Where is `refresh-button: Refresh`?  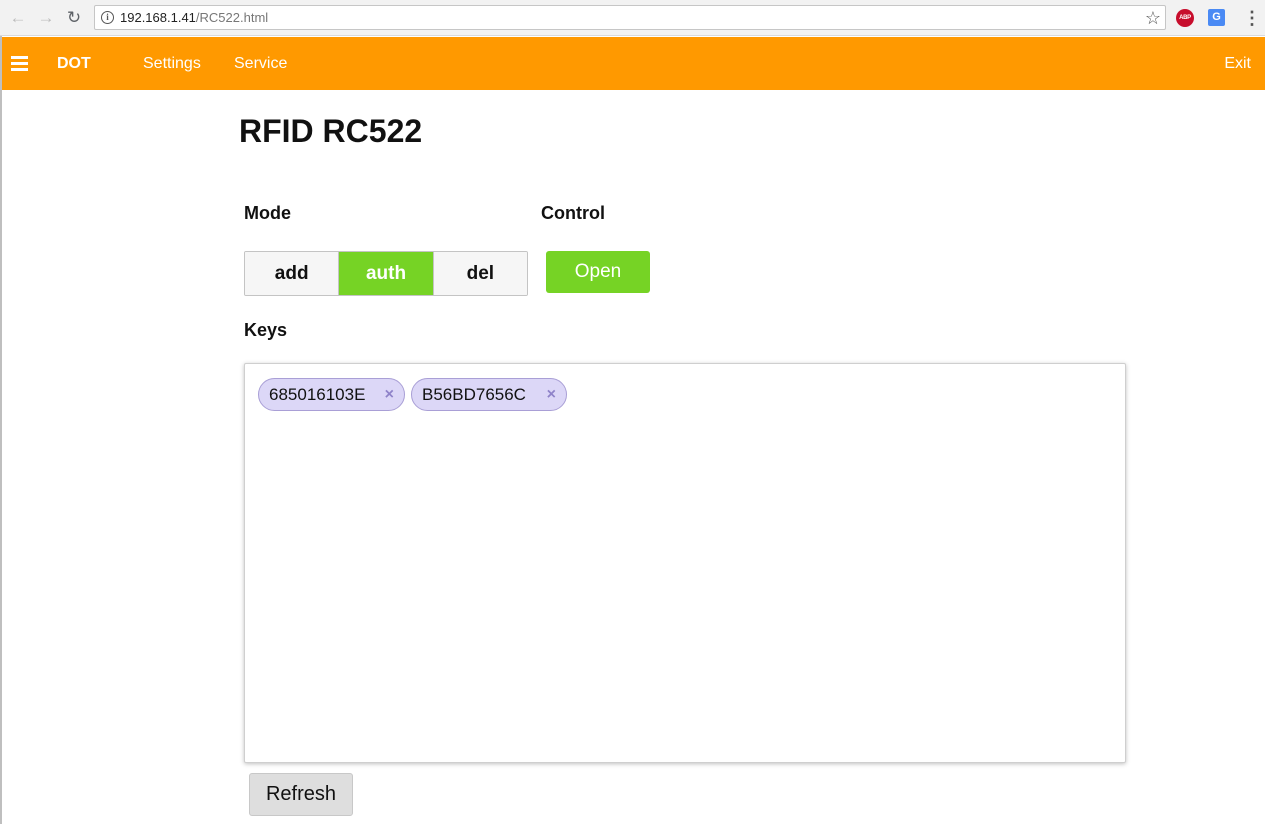
refresh-button: Refresh is located at coordinates (301, 794).